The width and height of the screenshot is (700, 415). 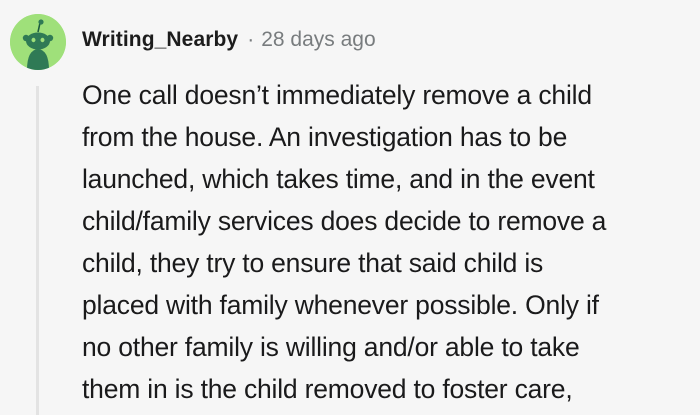 I want to click on comment-header: Writing_Nearby · 28 days ago, so click(x=229, y=40).